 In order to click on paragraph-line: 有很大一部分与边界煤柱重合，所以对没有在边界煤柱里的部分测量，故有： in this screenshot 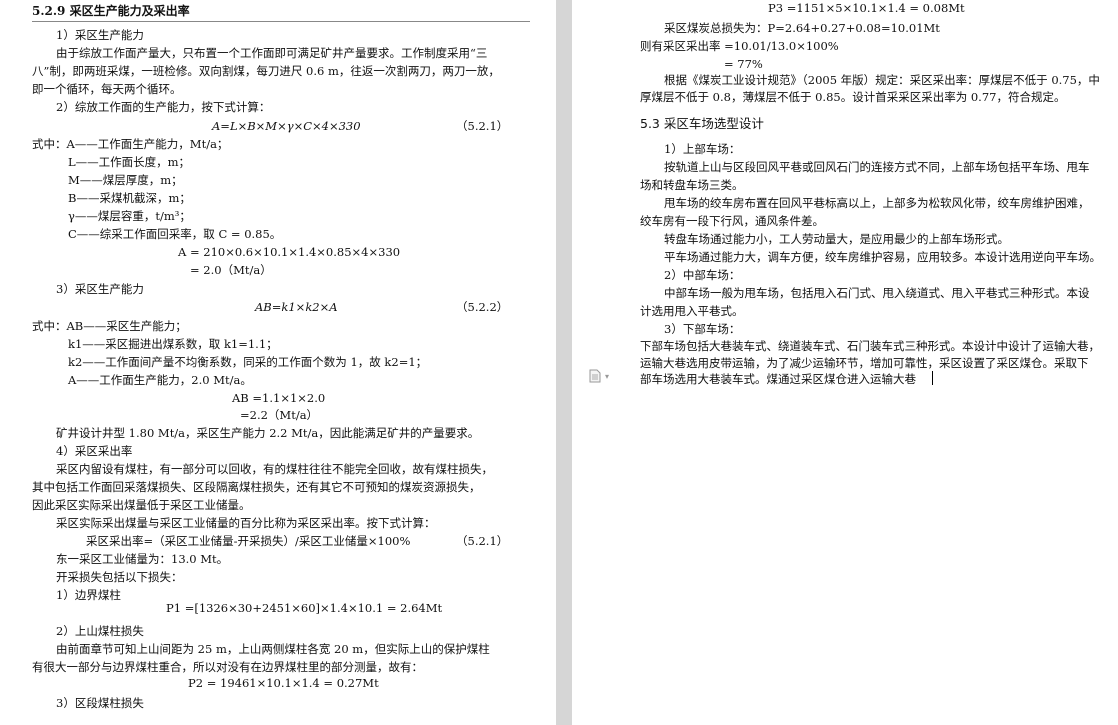, I will do `click(227, 667)`.